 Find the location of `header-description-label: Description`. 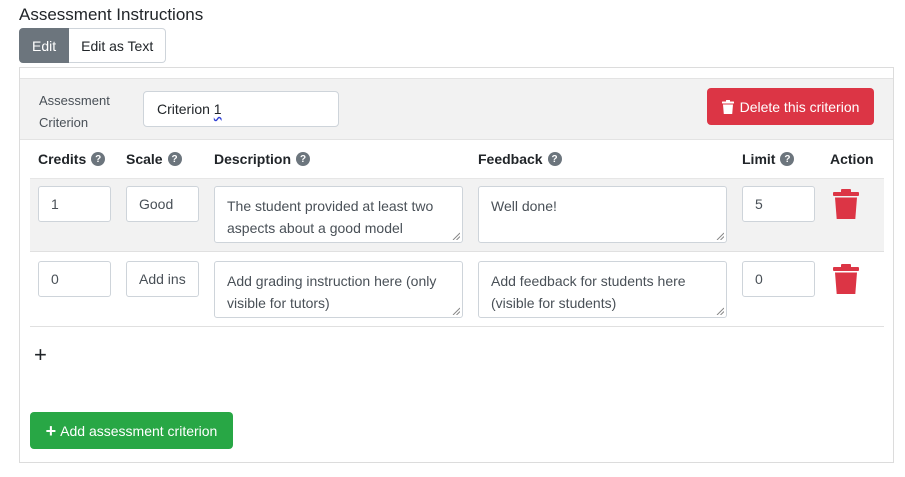

header-description-label: Description is located at coordinates (253, 159).